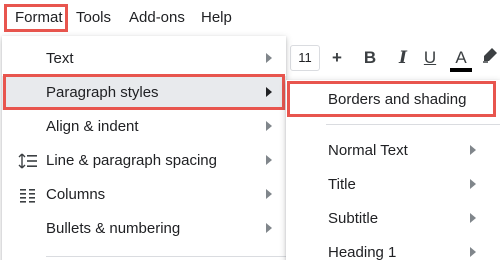  What do you see at coordinates (461, 58) in the screenshot?
I see `text-color-button: A` at bounding box center [461, 58].